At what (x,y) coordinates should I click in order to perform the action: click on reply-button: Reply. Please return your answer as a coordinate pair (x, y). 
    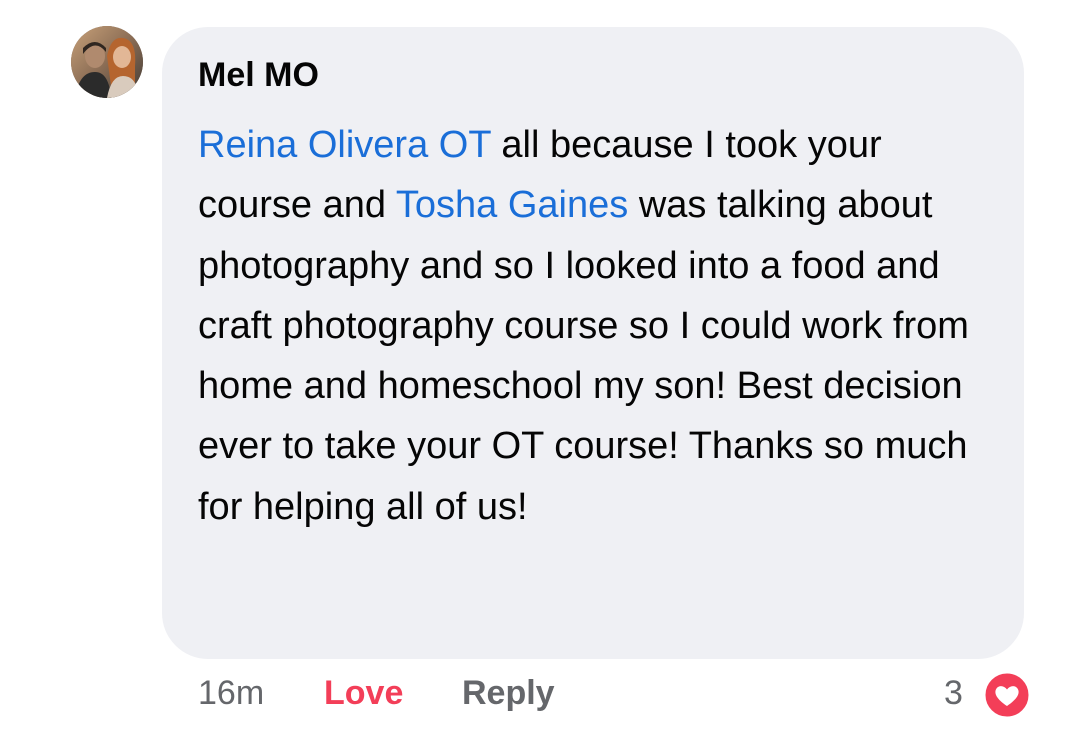
    Looking at the image, I should click on (508, 693).